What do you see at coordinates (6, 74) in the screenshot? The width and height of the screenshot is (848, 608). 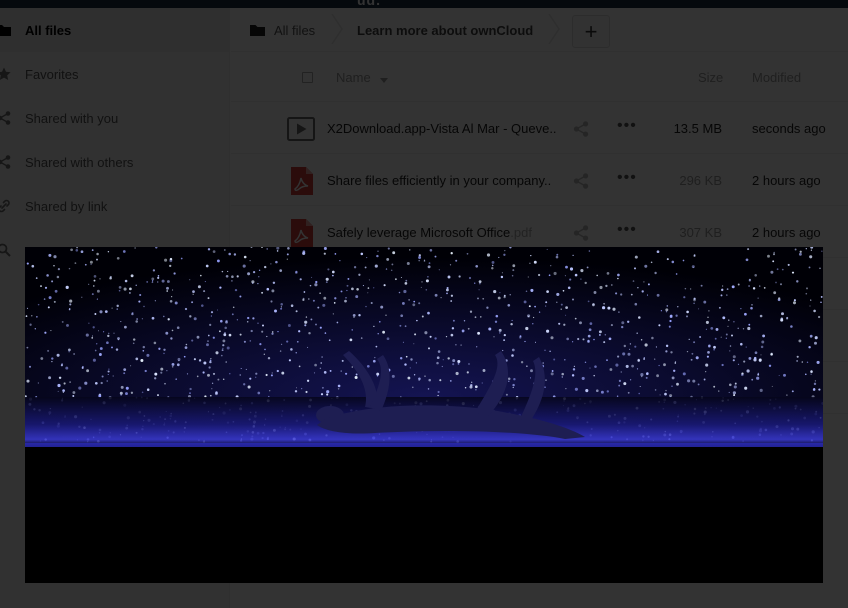 I see `star-icon` at bounding box center [6, 74].